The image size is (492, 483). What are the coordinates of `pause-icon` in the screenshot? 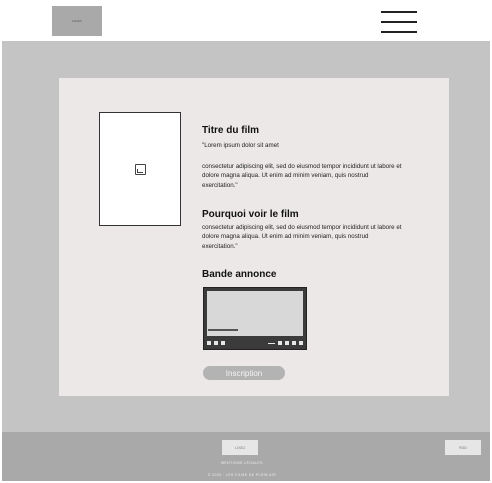 It's located at (209, 343).